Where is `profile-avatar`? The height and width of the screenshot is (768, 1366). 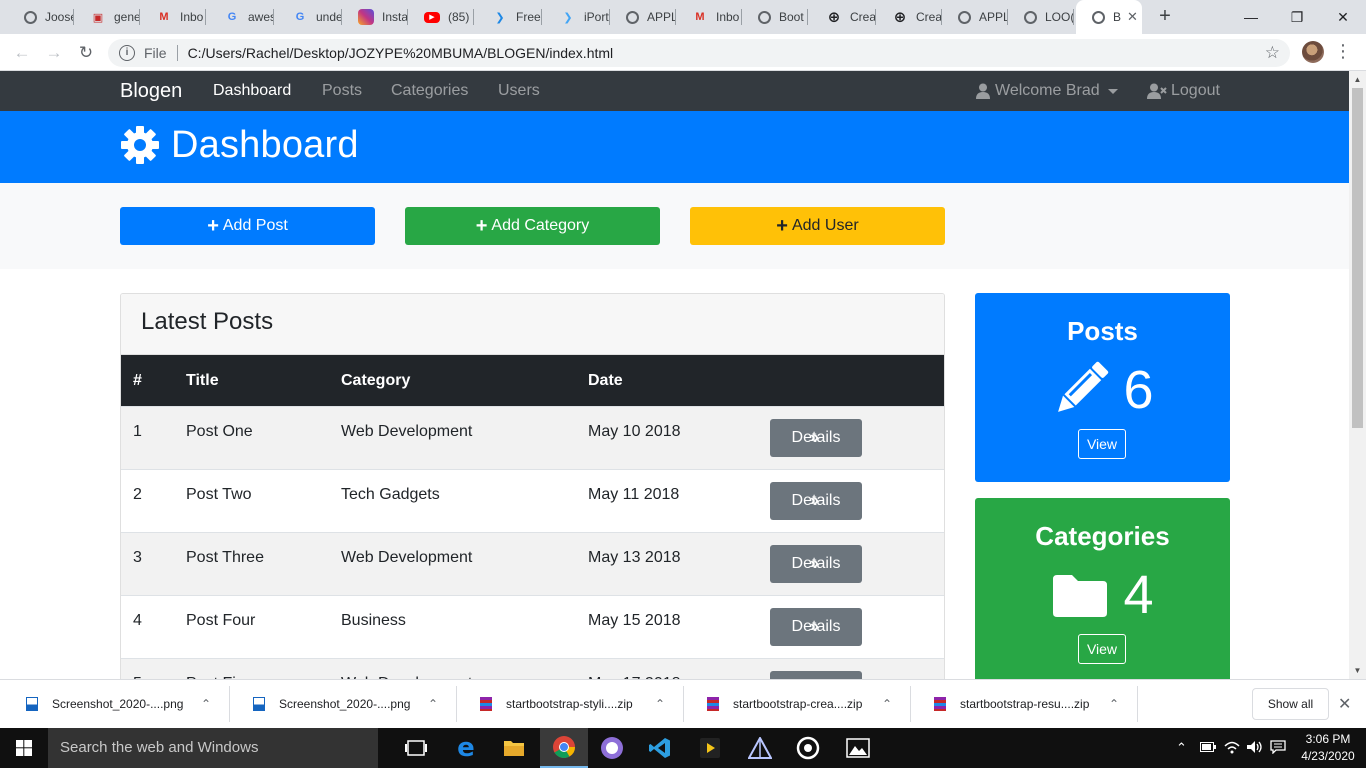
profile-avatar is located at coordinates (1313, 52).